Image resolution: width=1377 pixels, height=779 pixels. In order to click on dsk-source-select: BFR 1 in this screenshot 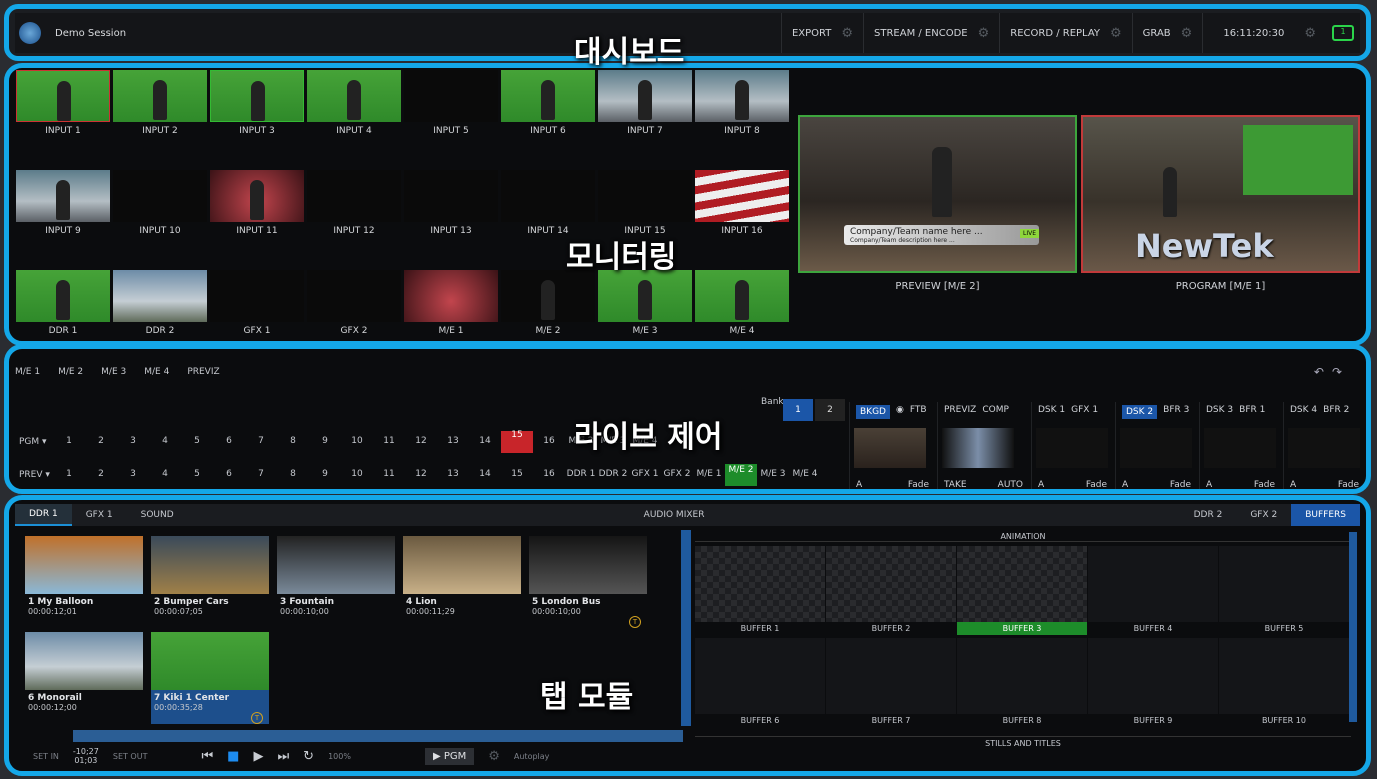, I will do `click(1252, 410)`.